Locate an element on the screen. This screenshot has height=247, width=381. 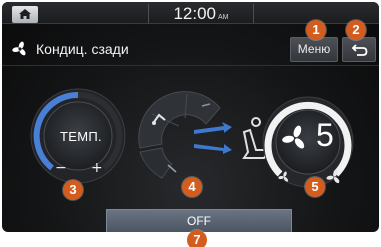
airflow-arrows is located at coordinates (213, 138).